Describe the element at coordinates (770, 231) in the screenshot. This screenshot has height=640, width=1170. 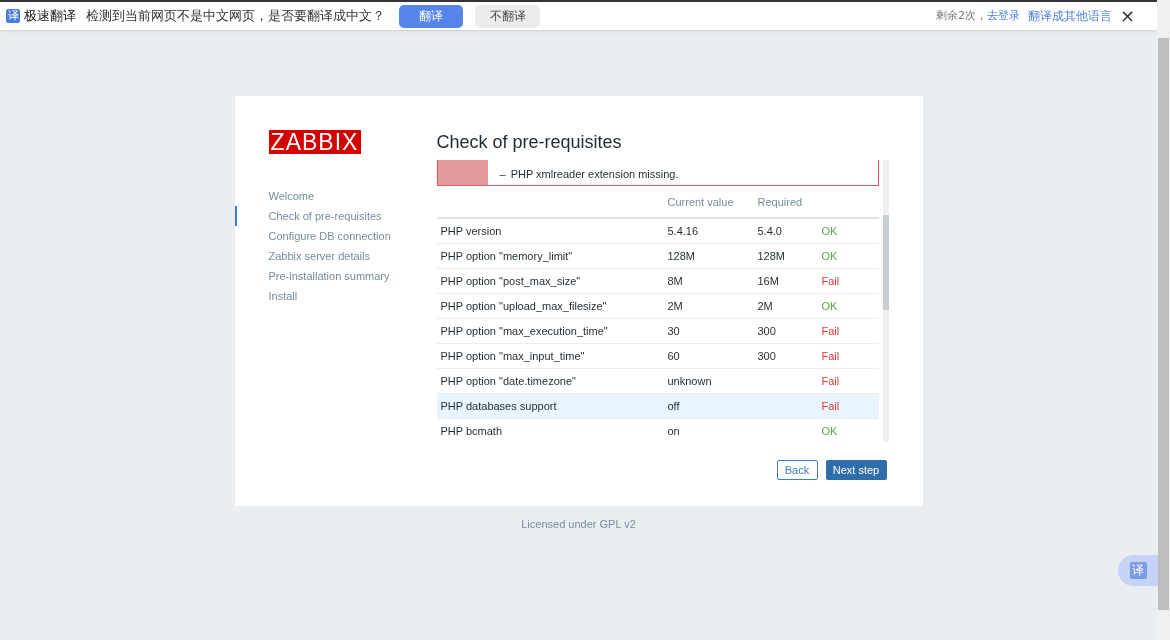
I see `table-cell-text: 5.4.0` at that location.